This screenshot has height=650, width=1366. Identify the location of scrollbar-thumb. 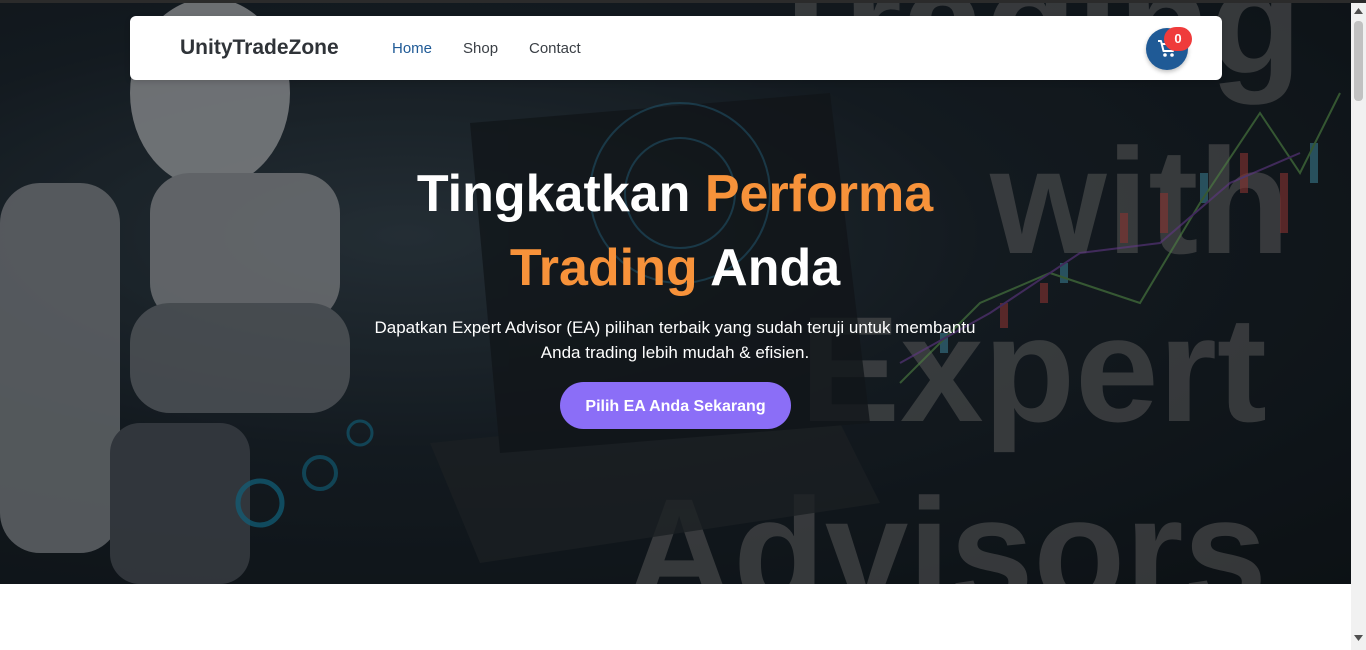
(1358, 61).